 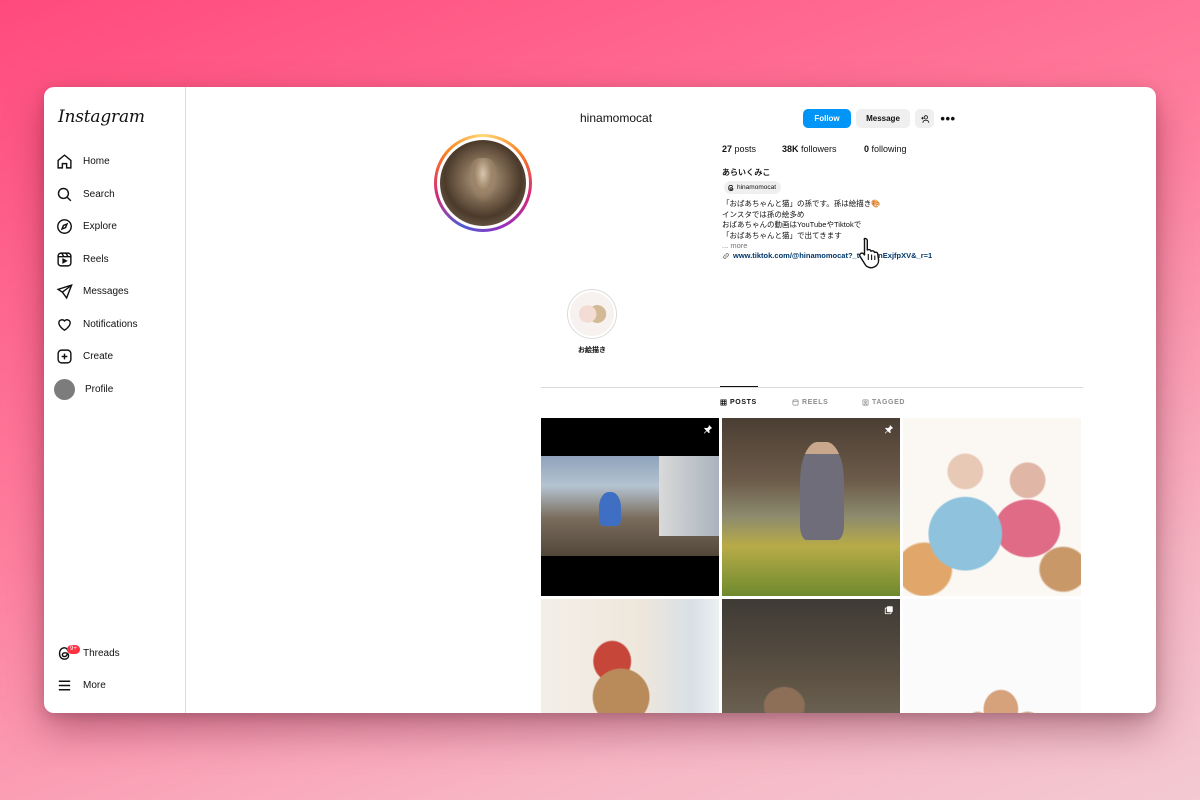 What do you see at coordinates (64, 291) in the screenshot?
I see `send-icon` at bounding box center [64, 291].